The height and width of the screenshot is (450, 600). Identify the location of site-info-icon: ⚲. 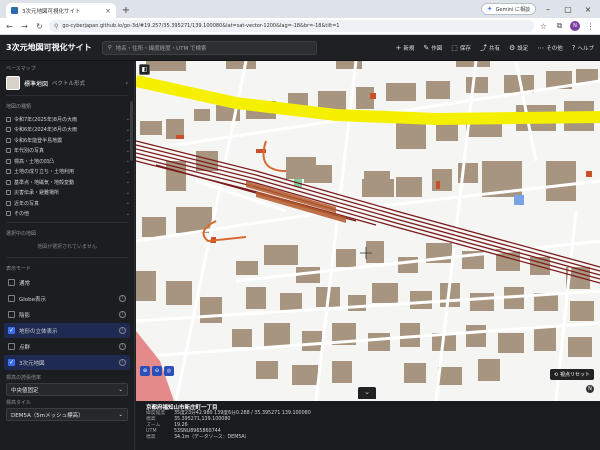
(56, 26).